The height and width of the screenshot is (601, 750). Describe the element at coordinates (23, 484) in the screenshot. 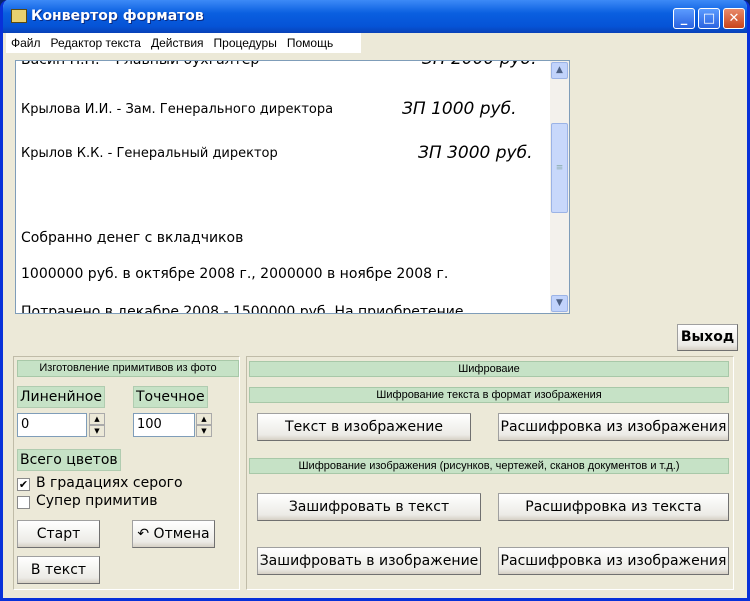

I see `grayscale-checkbox: ✔` at that location.